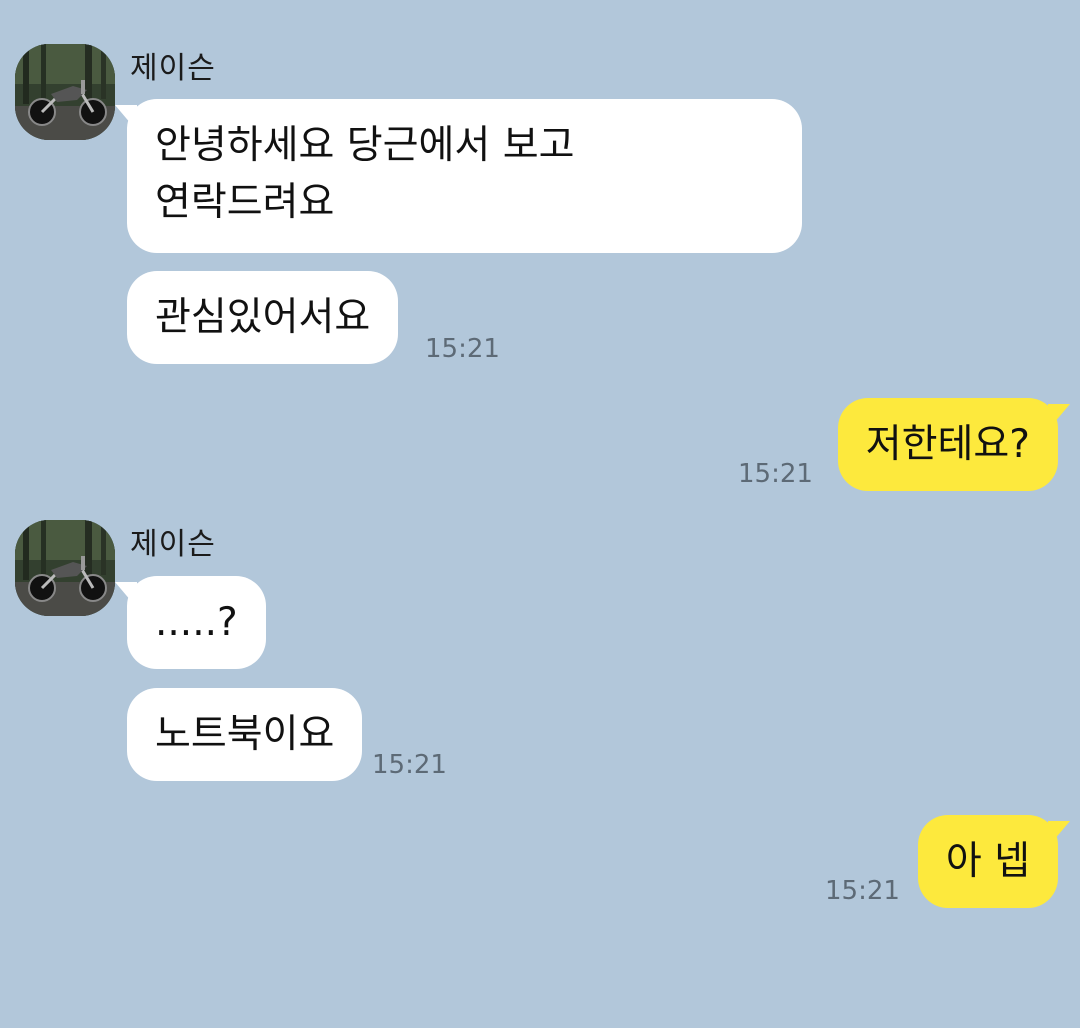 The image size is (1080, 1028). I want to click on message-bubble: 노트북이요, so click(245, 734).